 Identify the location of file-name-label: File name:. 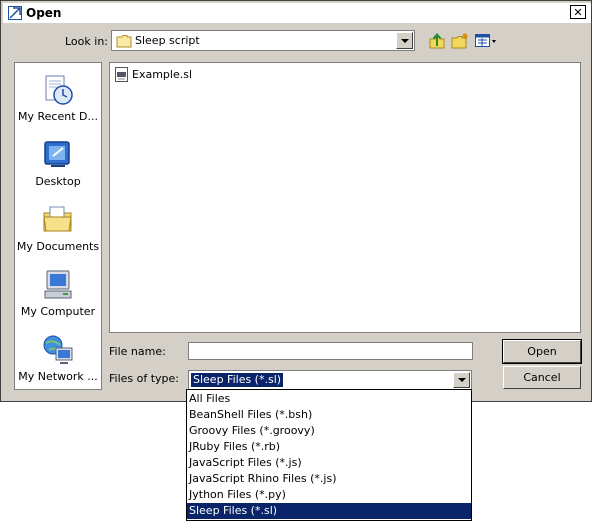
(137, 351).